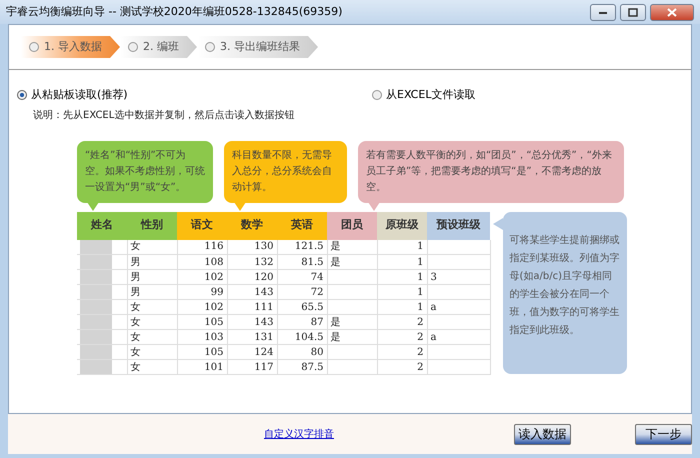  What do you see at coordinates (302, 367) in the screenshot?
I see `table-cell: 87.5` at bounding box center [302, 367].